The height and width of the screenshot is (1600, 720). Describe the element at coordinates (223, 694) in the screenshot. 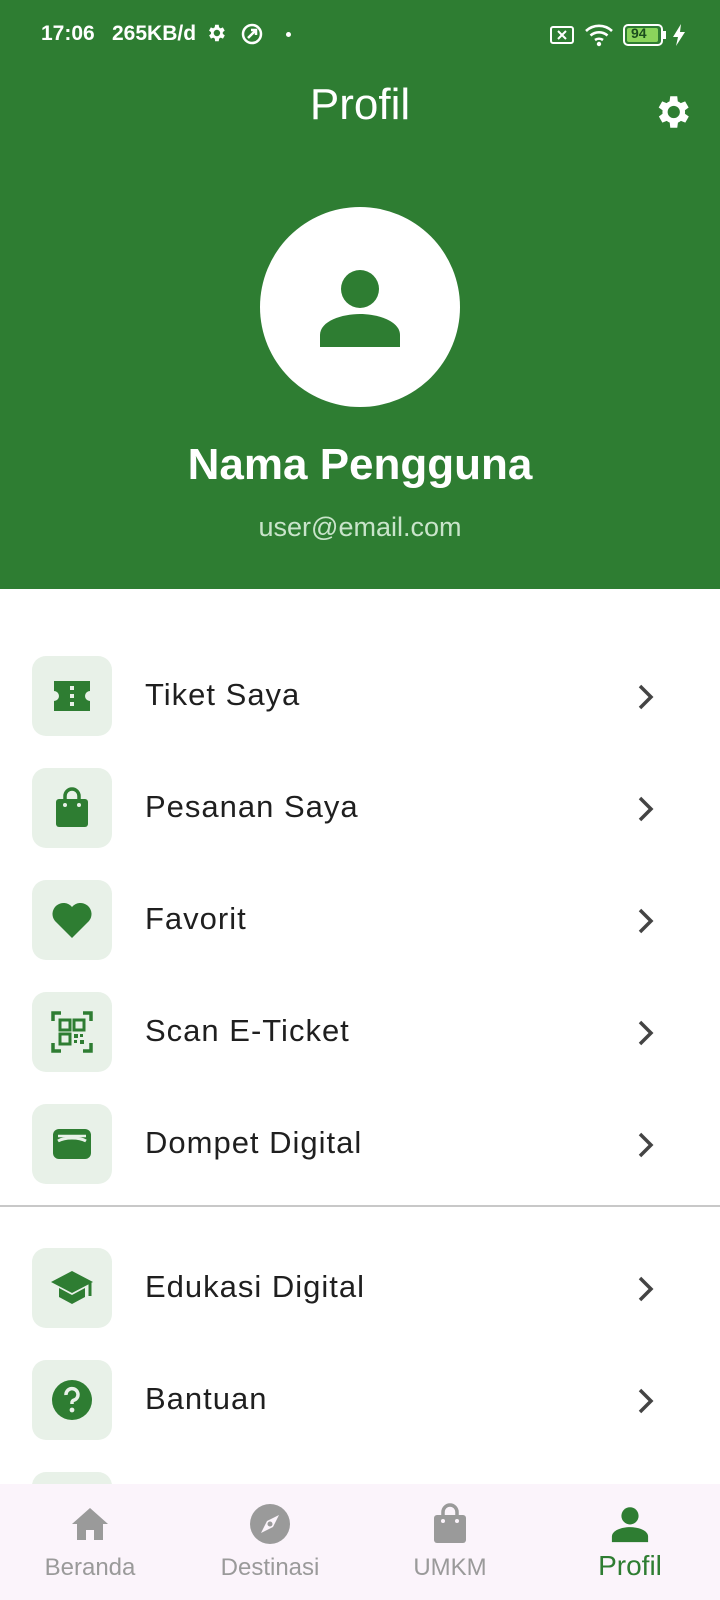

I see `menu-label: Tiket Saya` at that location.